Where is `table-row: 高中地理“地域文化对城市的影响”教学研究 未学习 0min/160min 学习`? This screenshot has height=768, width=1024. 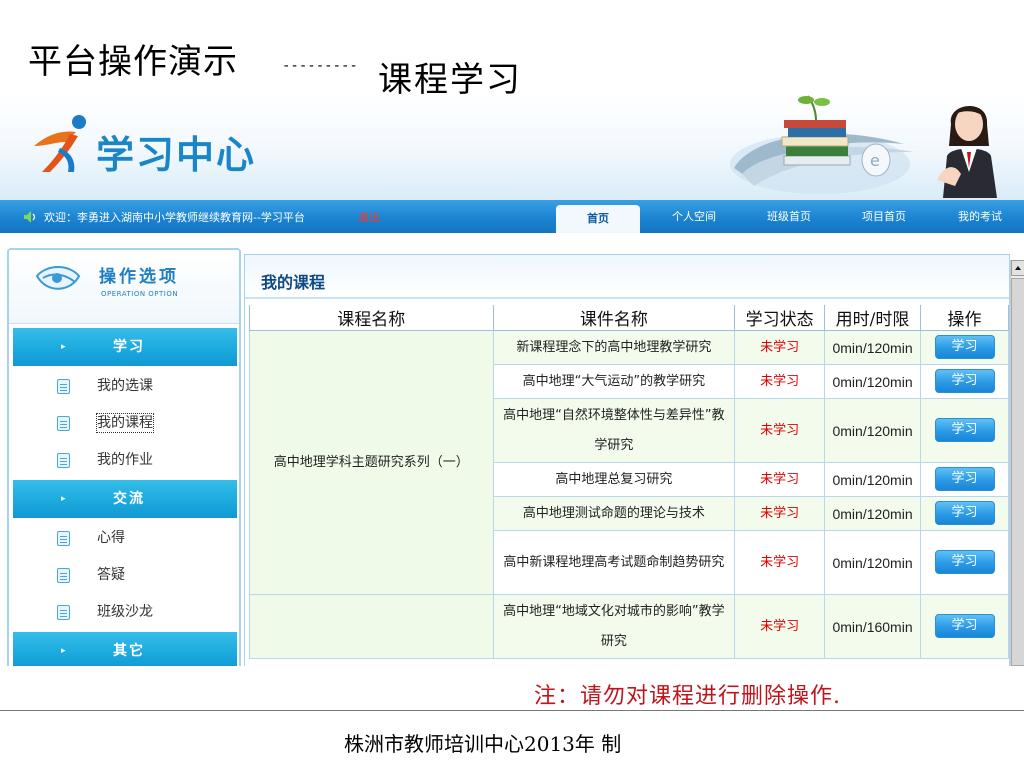
table-row: 高中地理“地域文化对城市的影响”教学研究 未学习 0min/160min 学习 is located at coordinates (629, 626).